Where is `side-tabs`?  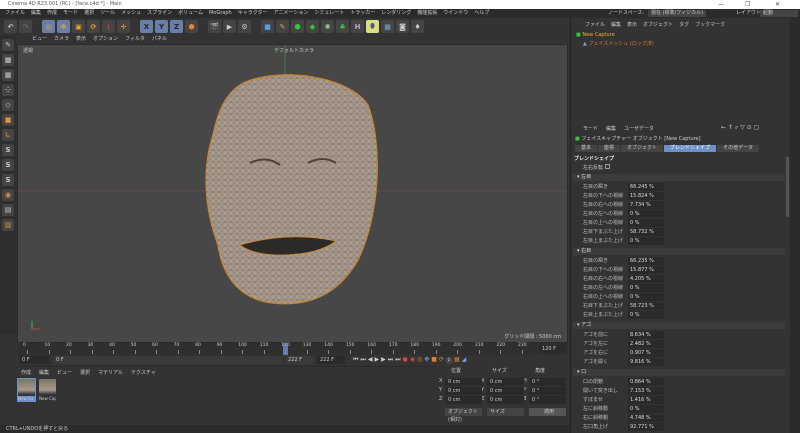
side-tabs is located at coordinates (795, 225).